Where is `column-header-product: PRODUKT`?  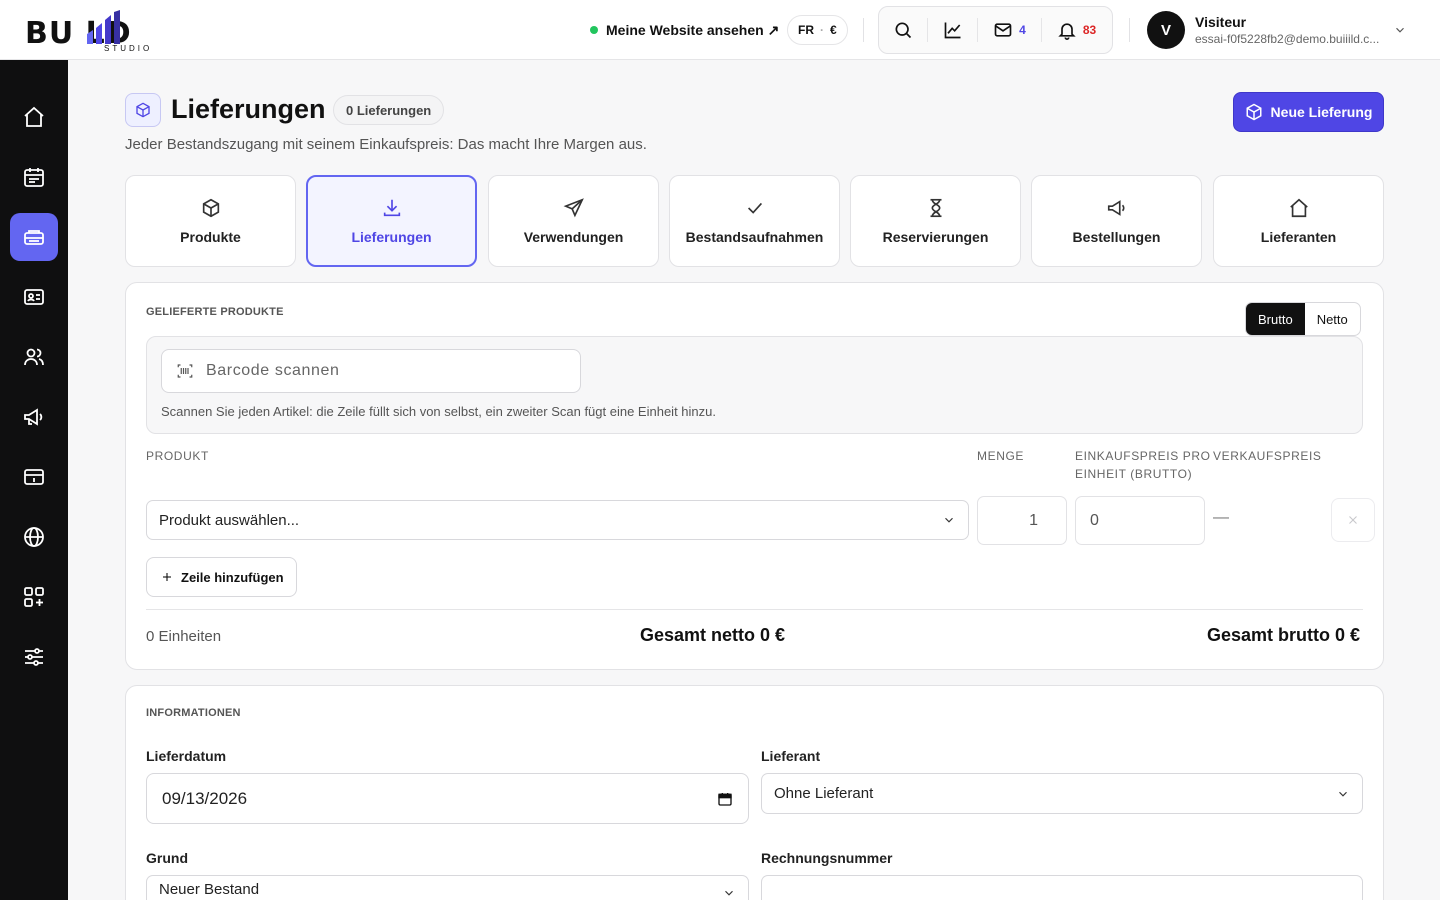 column-header-product: PRODUKT is located at coordinates (177, 456).